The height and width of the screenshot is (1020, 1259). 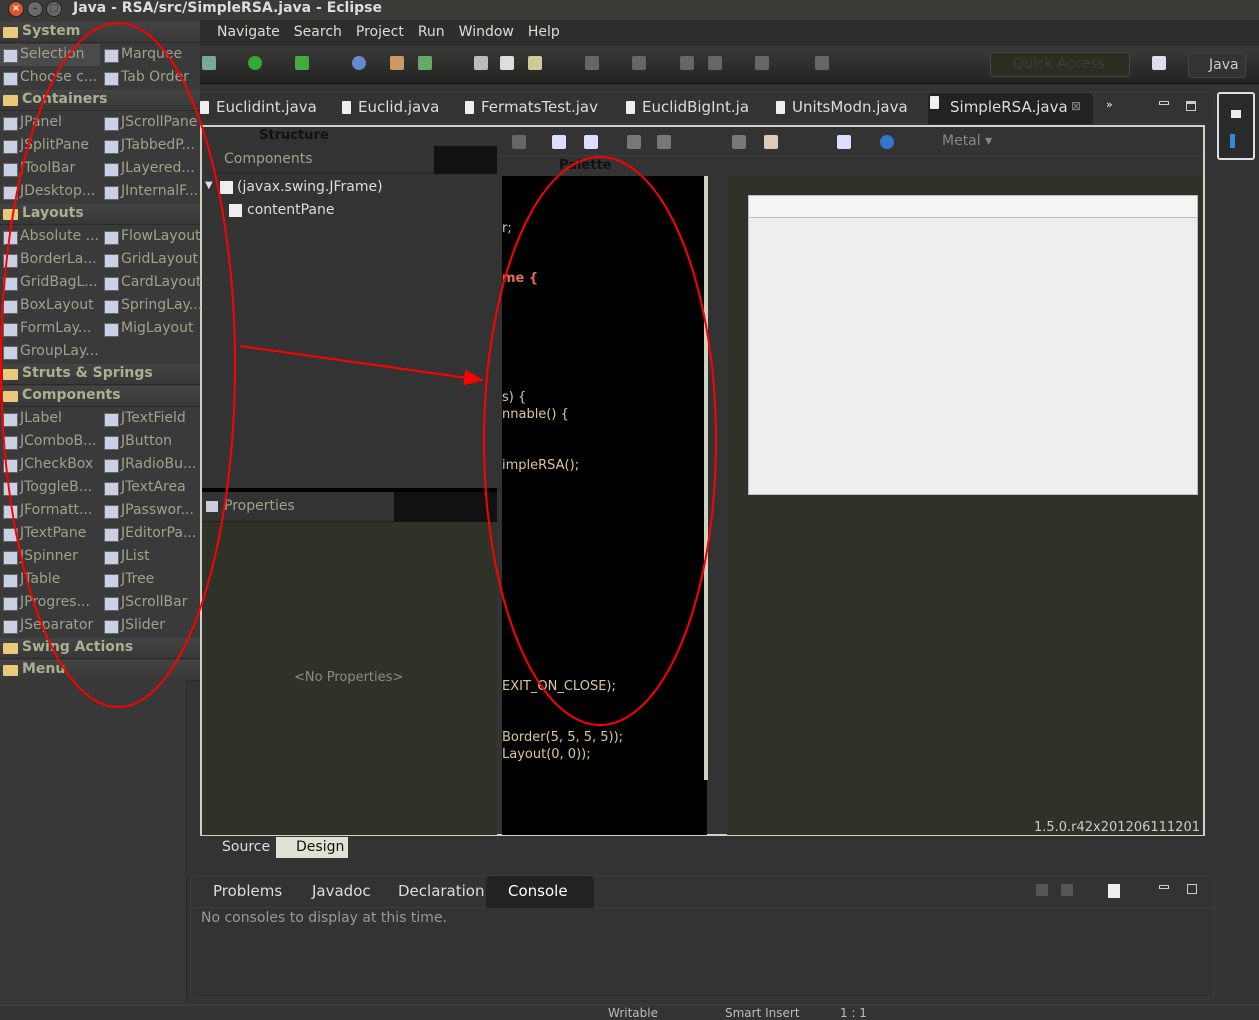 I want to click on outline-icon, so click(x=1237, y=141).